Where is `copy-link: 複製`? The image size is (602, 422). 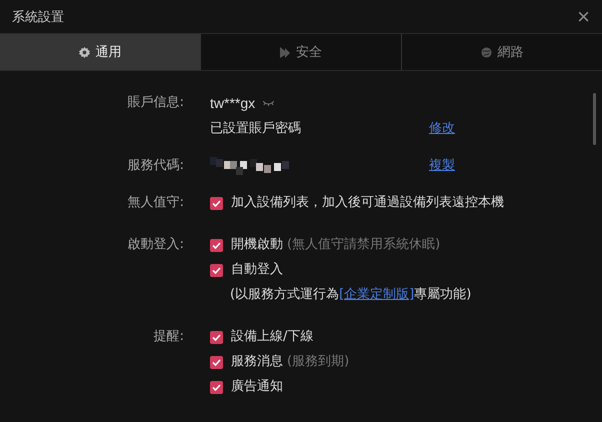 copy-link: 複製 is located at coordinates (442, 166).